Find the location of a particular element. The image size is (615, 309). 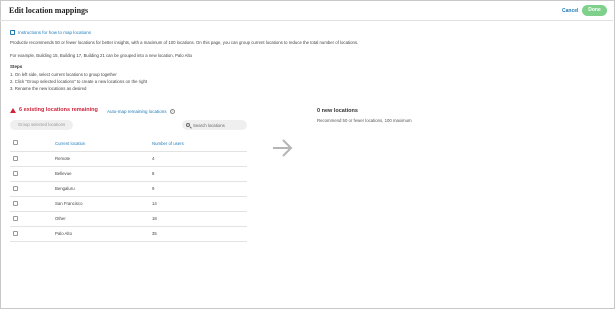

warning-icon is located at coordinates (13, 110).